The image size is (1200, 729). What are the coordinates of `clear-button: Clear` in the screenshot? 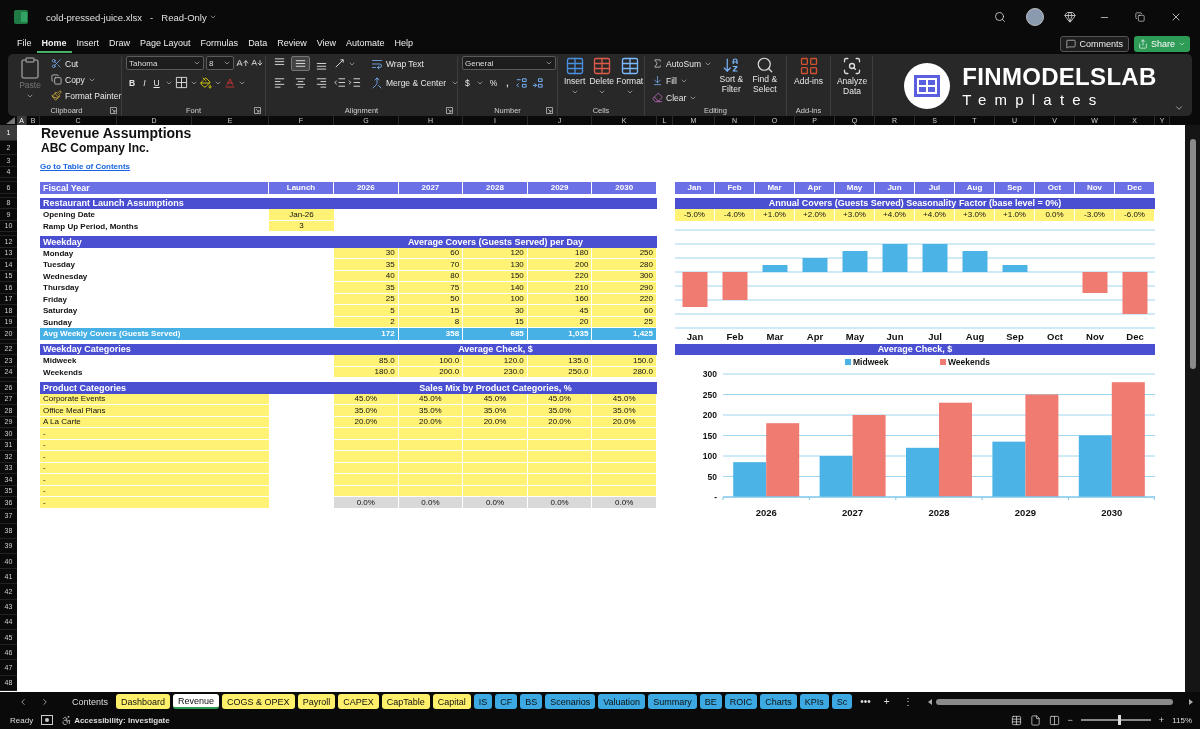 It's located at (682, 97).